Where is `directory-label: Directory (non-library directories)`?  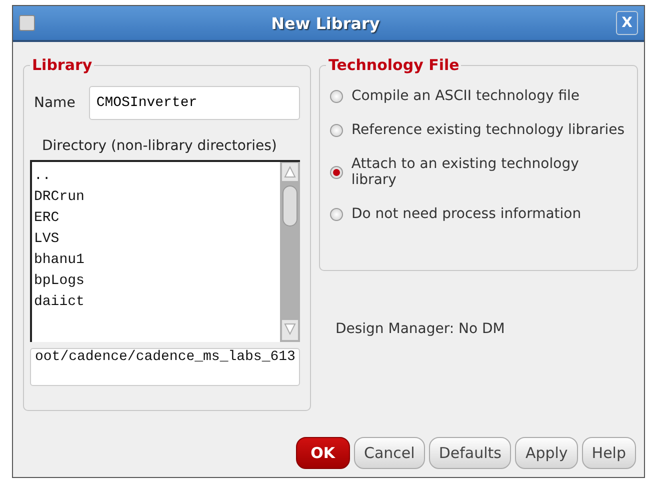
directory-label: Directory (non-library directories) is located at coordinates (160, 146).